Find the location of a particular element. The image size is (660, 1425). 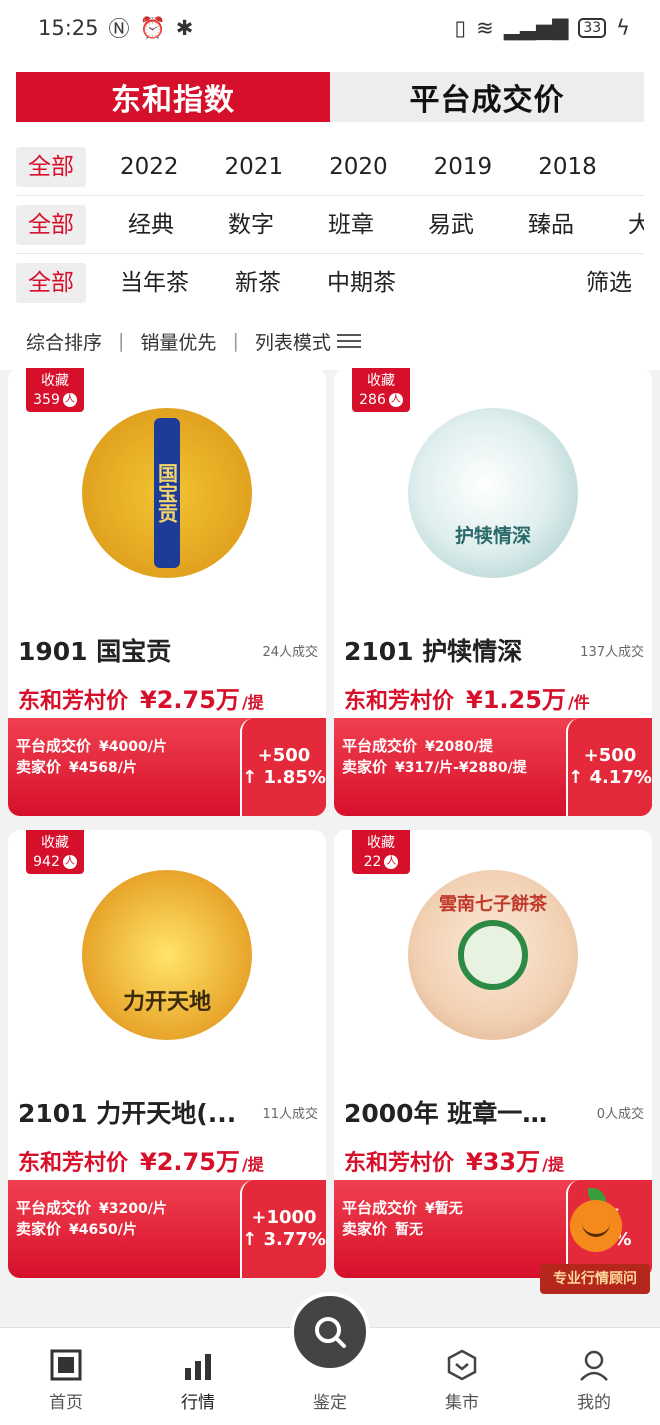

profile-icon is located at coordinates (594, 1365).